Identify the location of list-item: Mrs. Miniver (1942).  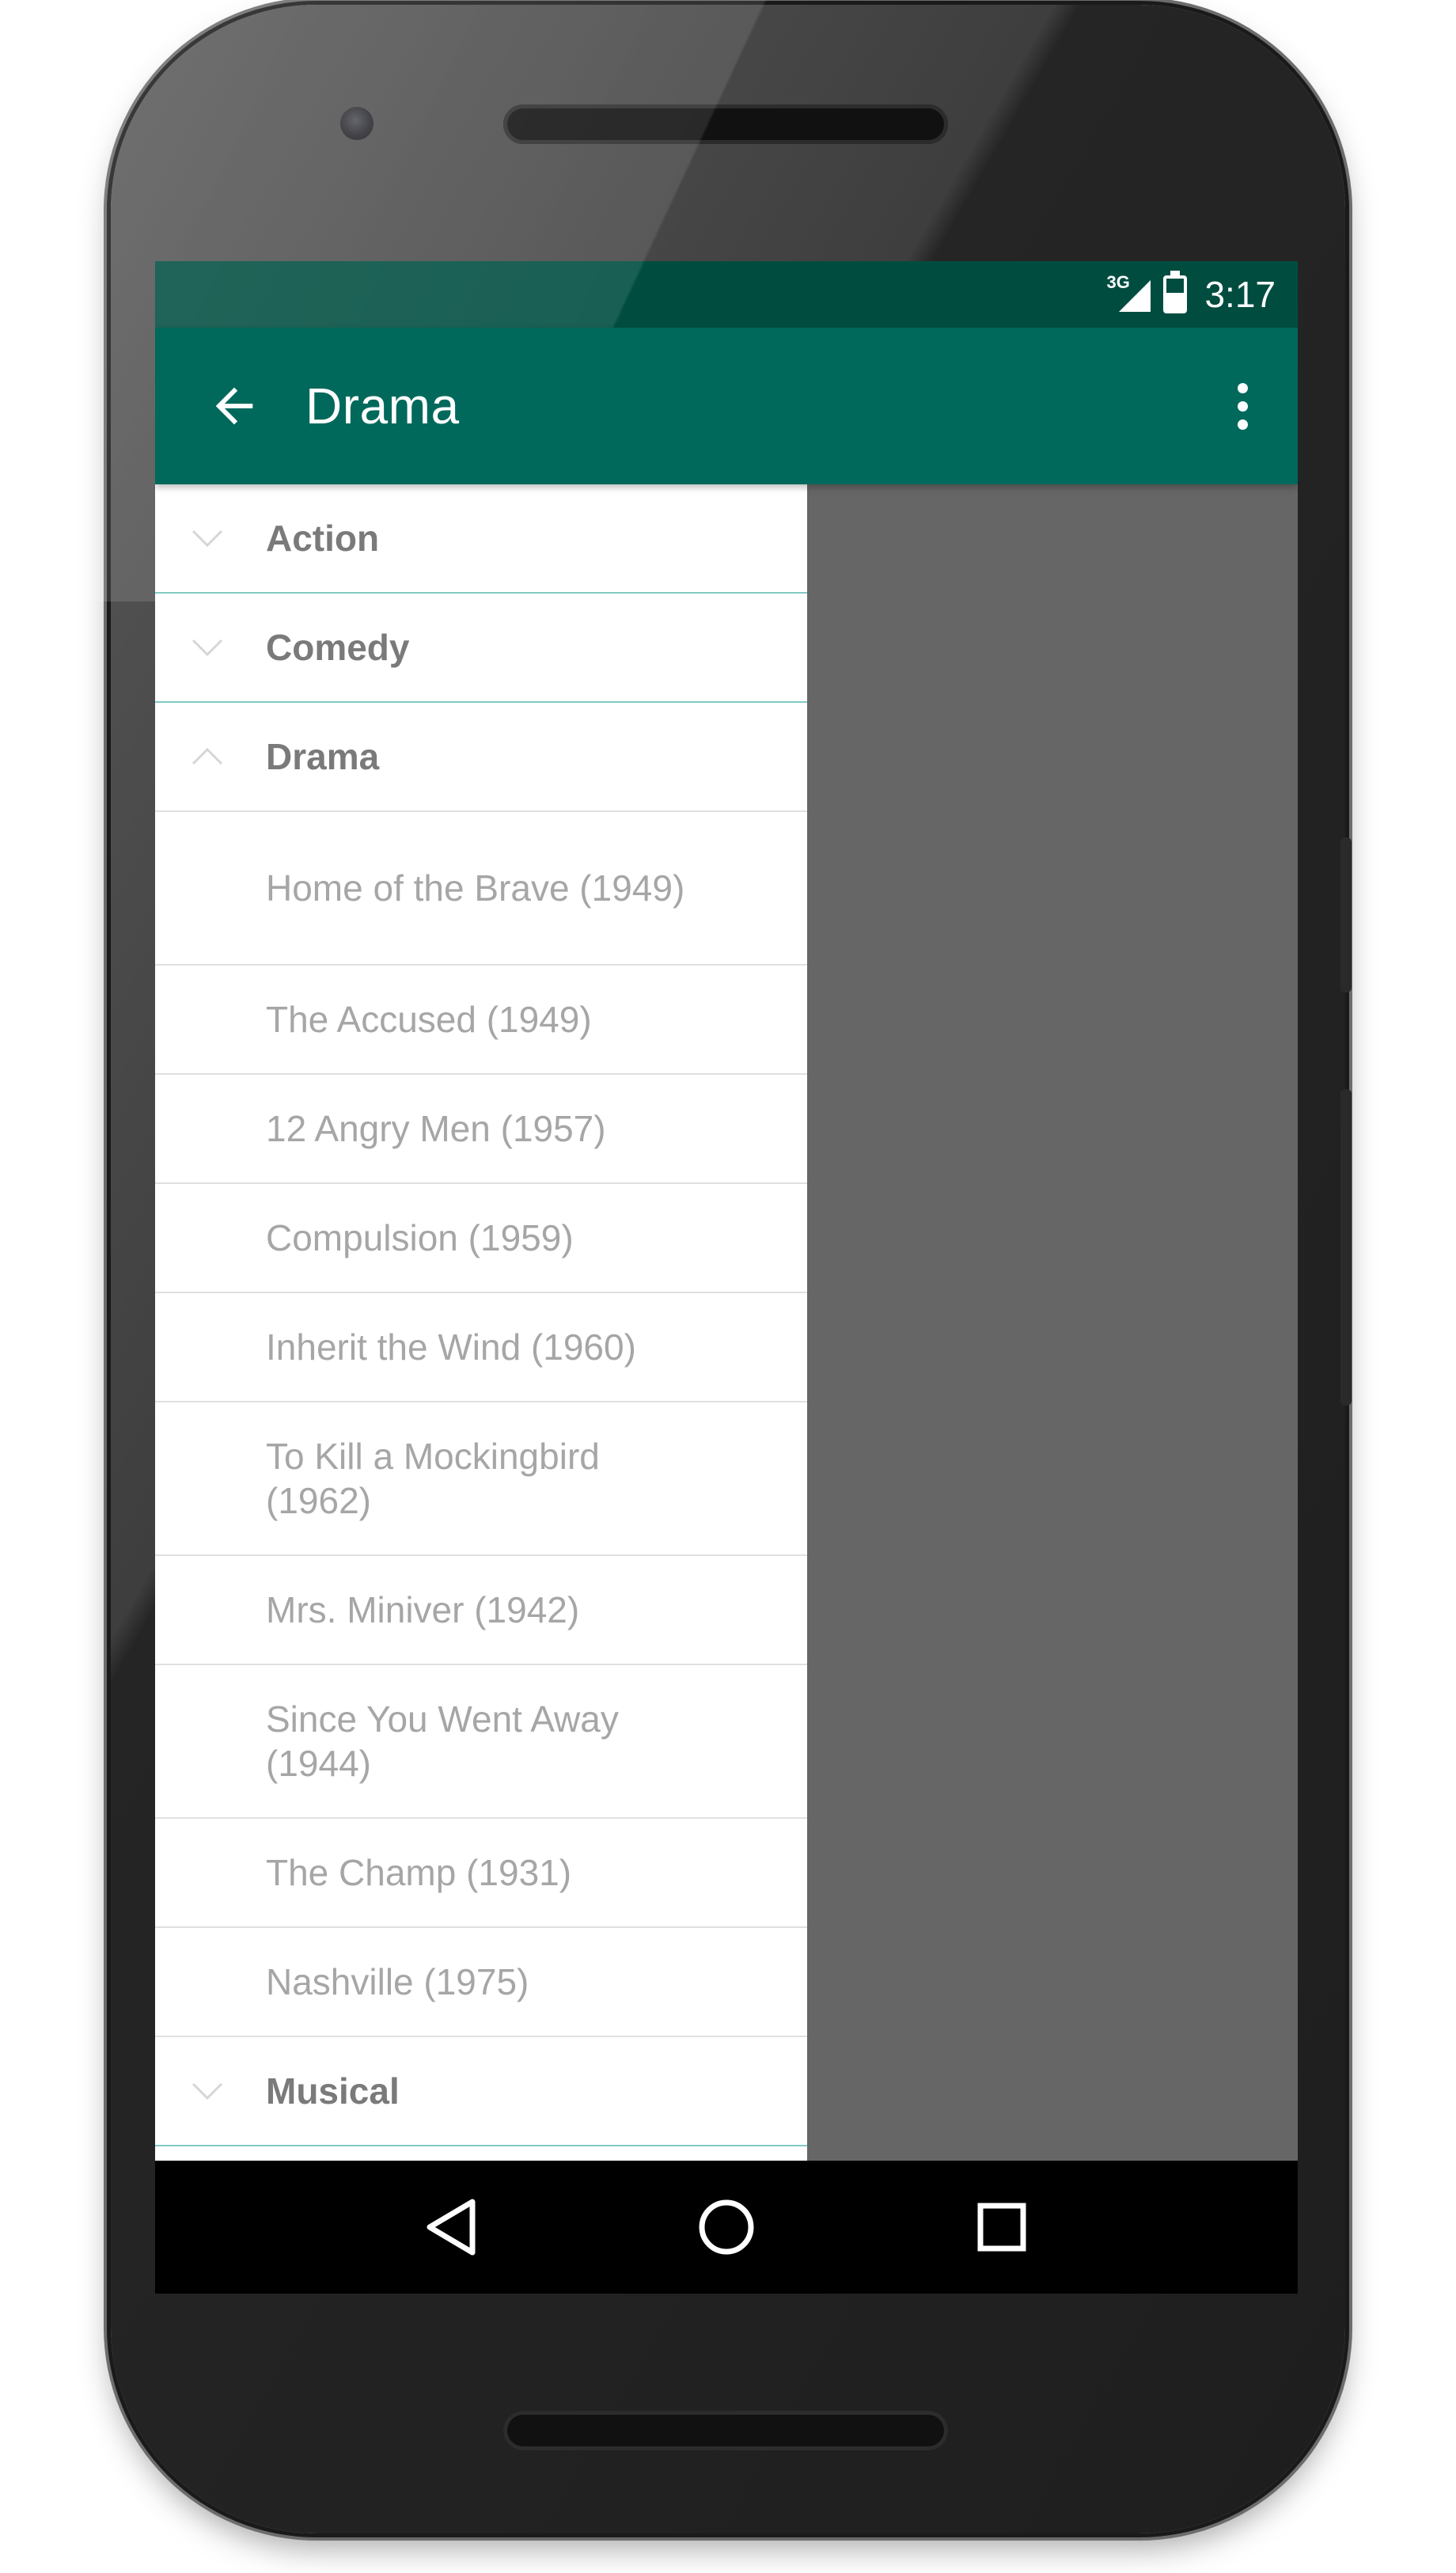
(481, 1610).